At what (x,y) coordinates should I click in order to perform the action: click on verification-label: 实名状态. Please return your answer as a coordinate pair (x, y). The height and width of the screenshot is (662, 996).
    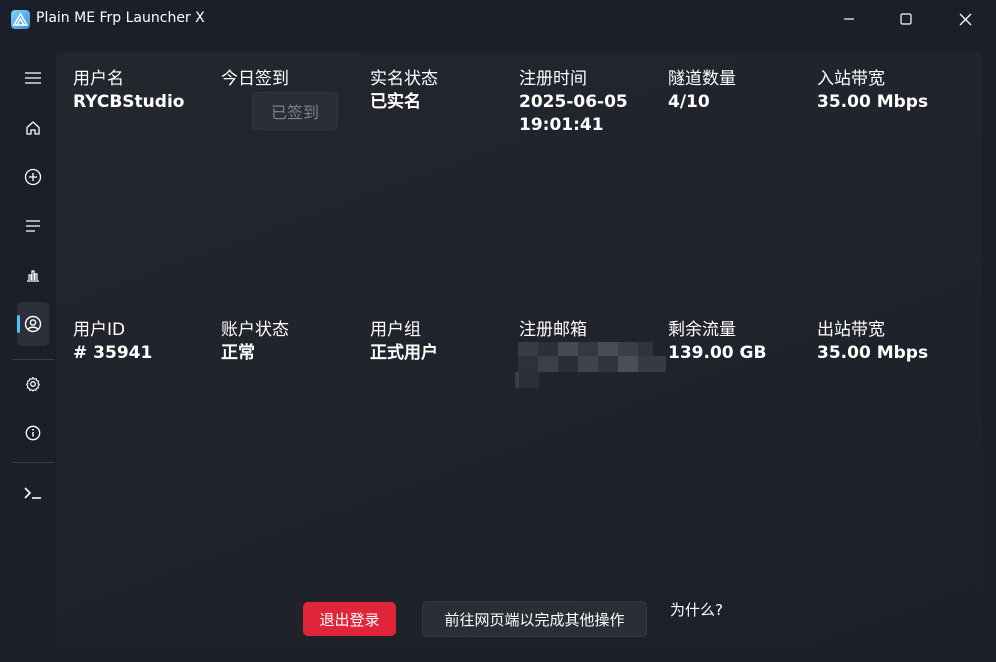
    Looking at the image, I should click on (404, 79).